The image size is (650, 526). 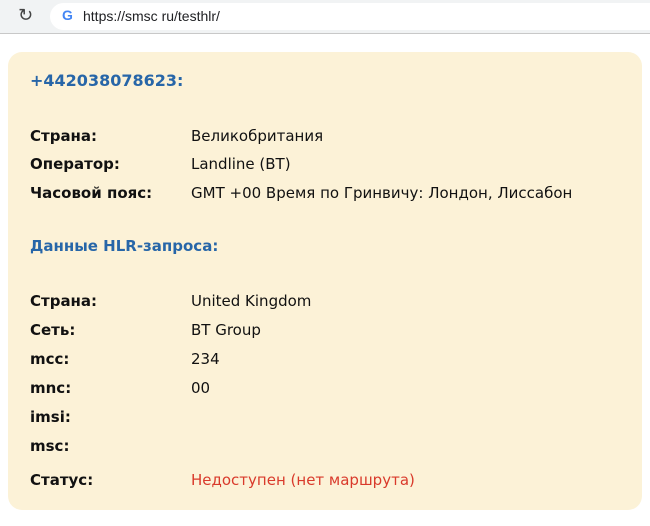 I want to click on url-text: https://smsc ru/testhlr/, so click(x=151, y=16).